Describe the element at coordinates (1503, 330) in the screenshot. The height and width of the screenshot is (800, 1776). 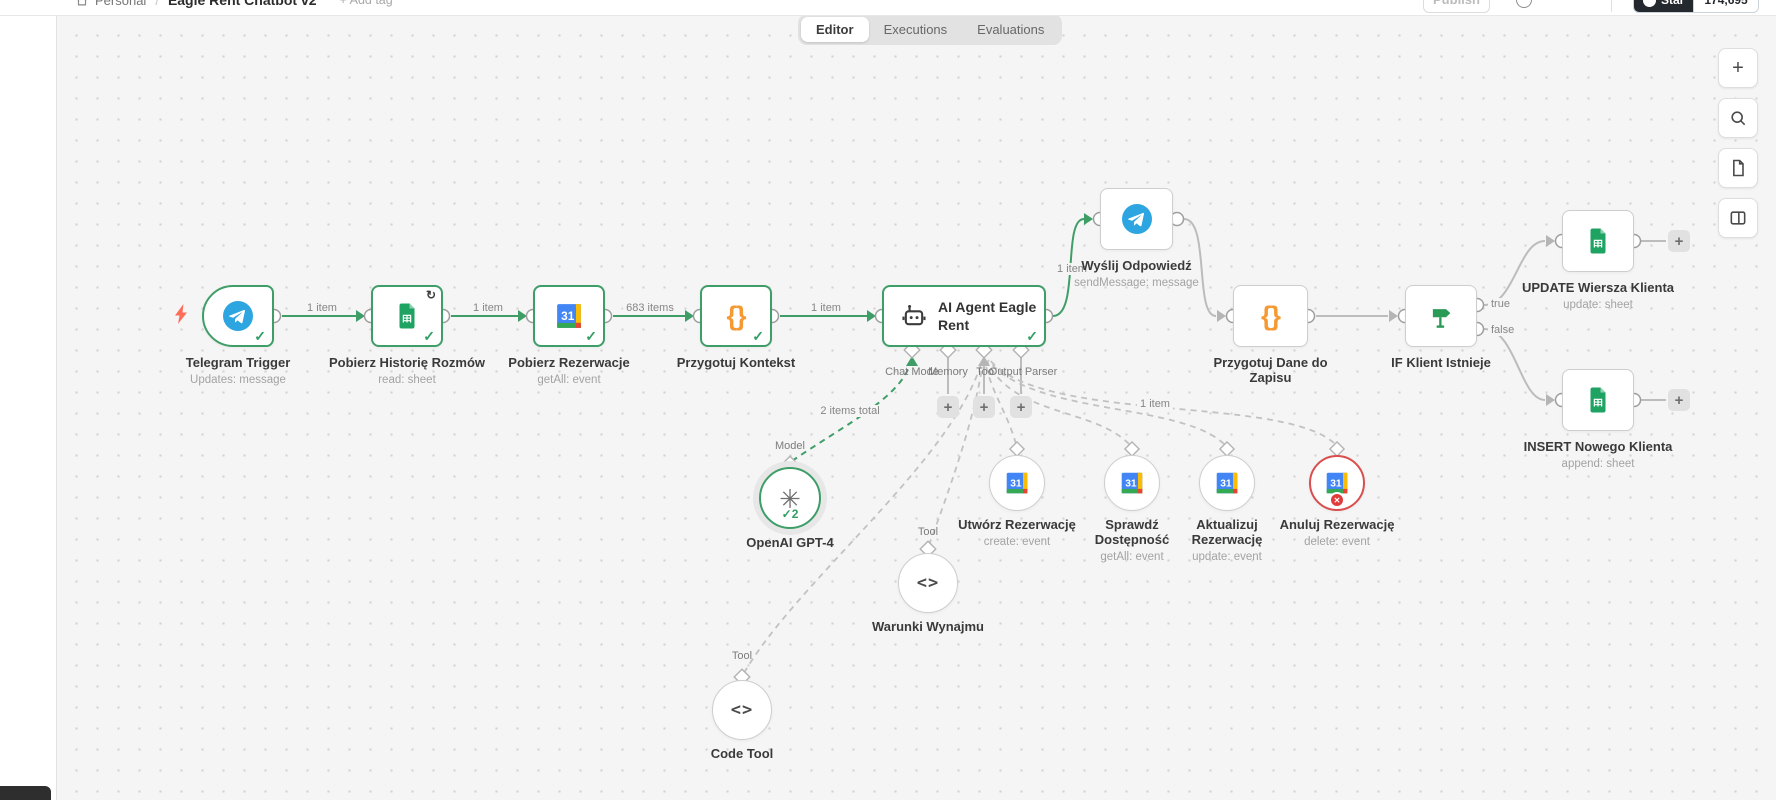
I see `edge-label: false` at that location.